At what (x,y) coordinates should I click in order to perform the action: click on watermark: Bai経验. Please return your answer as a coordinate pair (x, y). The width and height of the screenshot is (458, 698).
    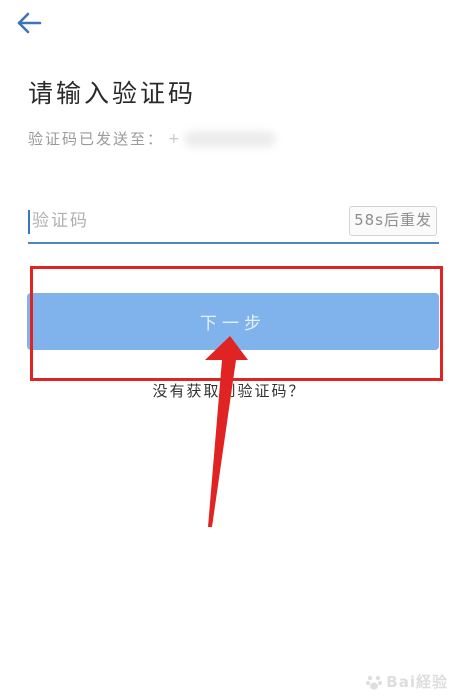
    Looking at the image, I should click on (406, 681).